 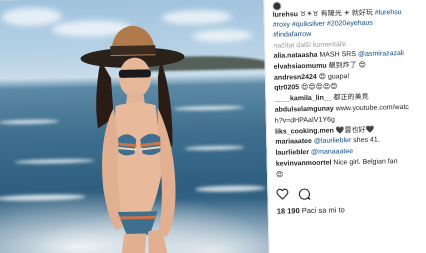 I want to click on comment-mention: @manaaatee, so click(x=332, y=152).